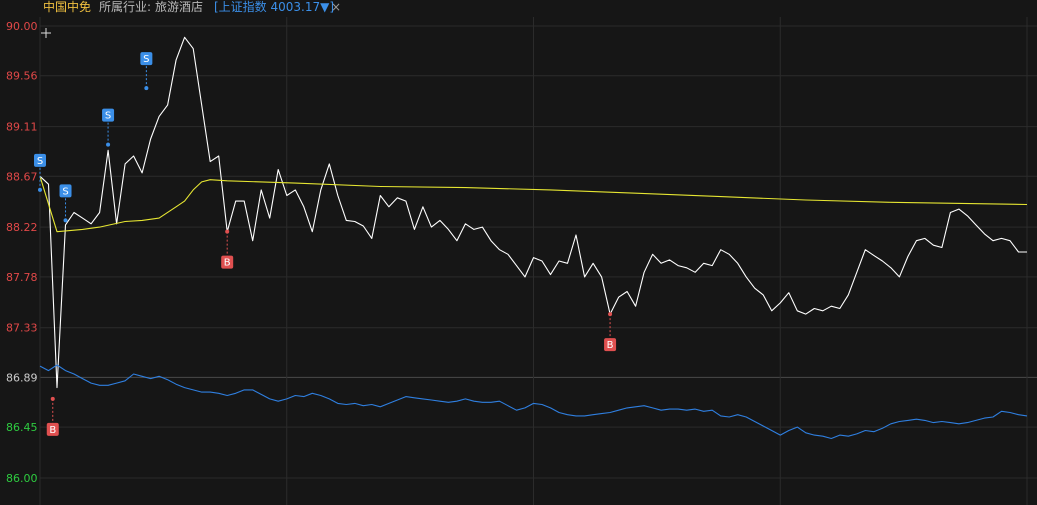 This screenshot has width=1037, height=505. I want to click on y-tick-label: 88.67, so click(22, 176).